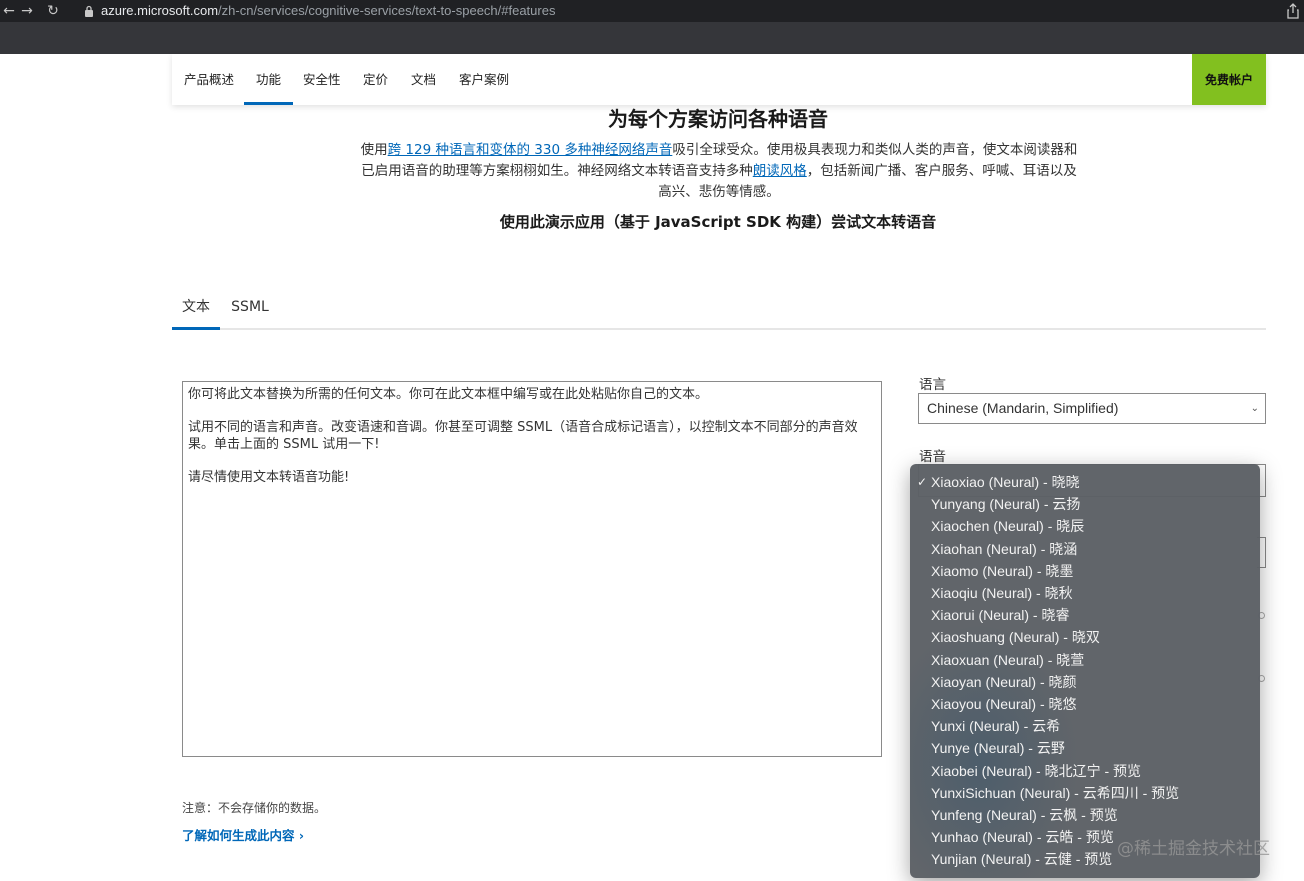  Describe the element at coordinates (254, 808) in the screenshot. I see `privacy-note: 注意：不会存储你的数据。` at that location.